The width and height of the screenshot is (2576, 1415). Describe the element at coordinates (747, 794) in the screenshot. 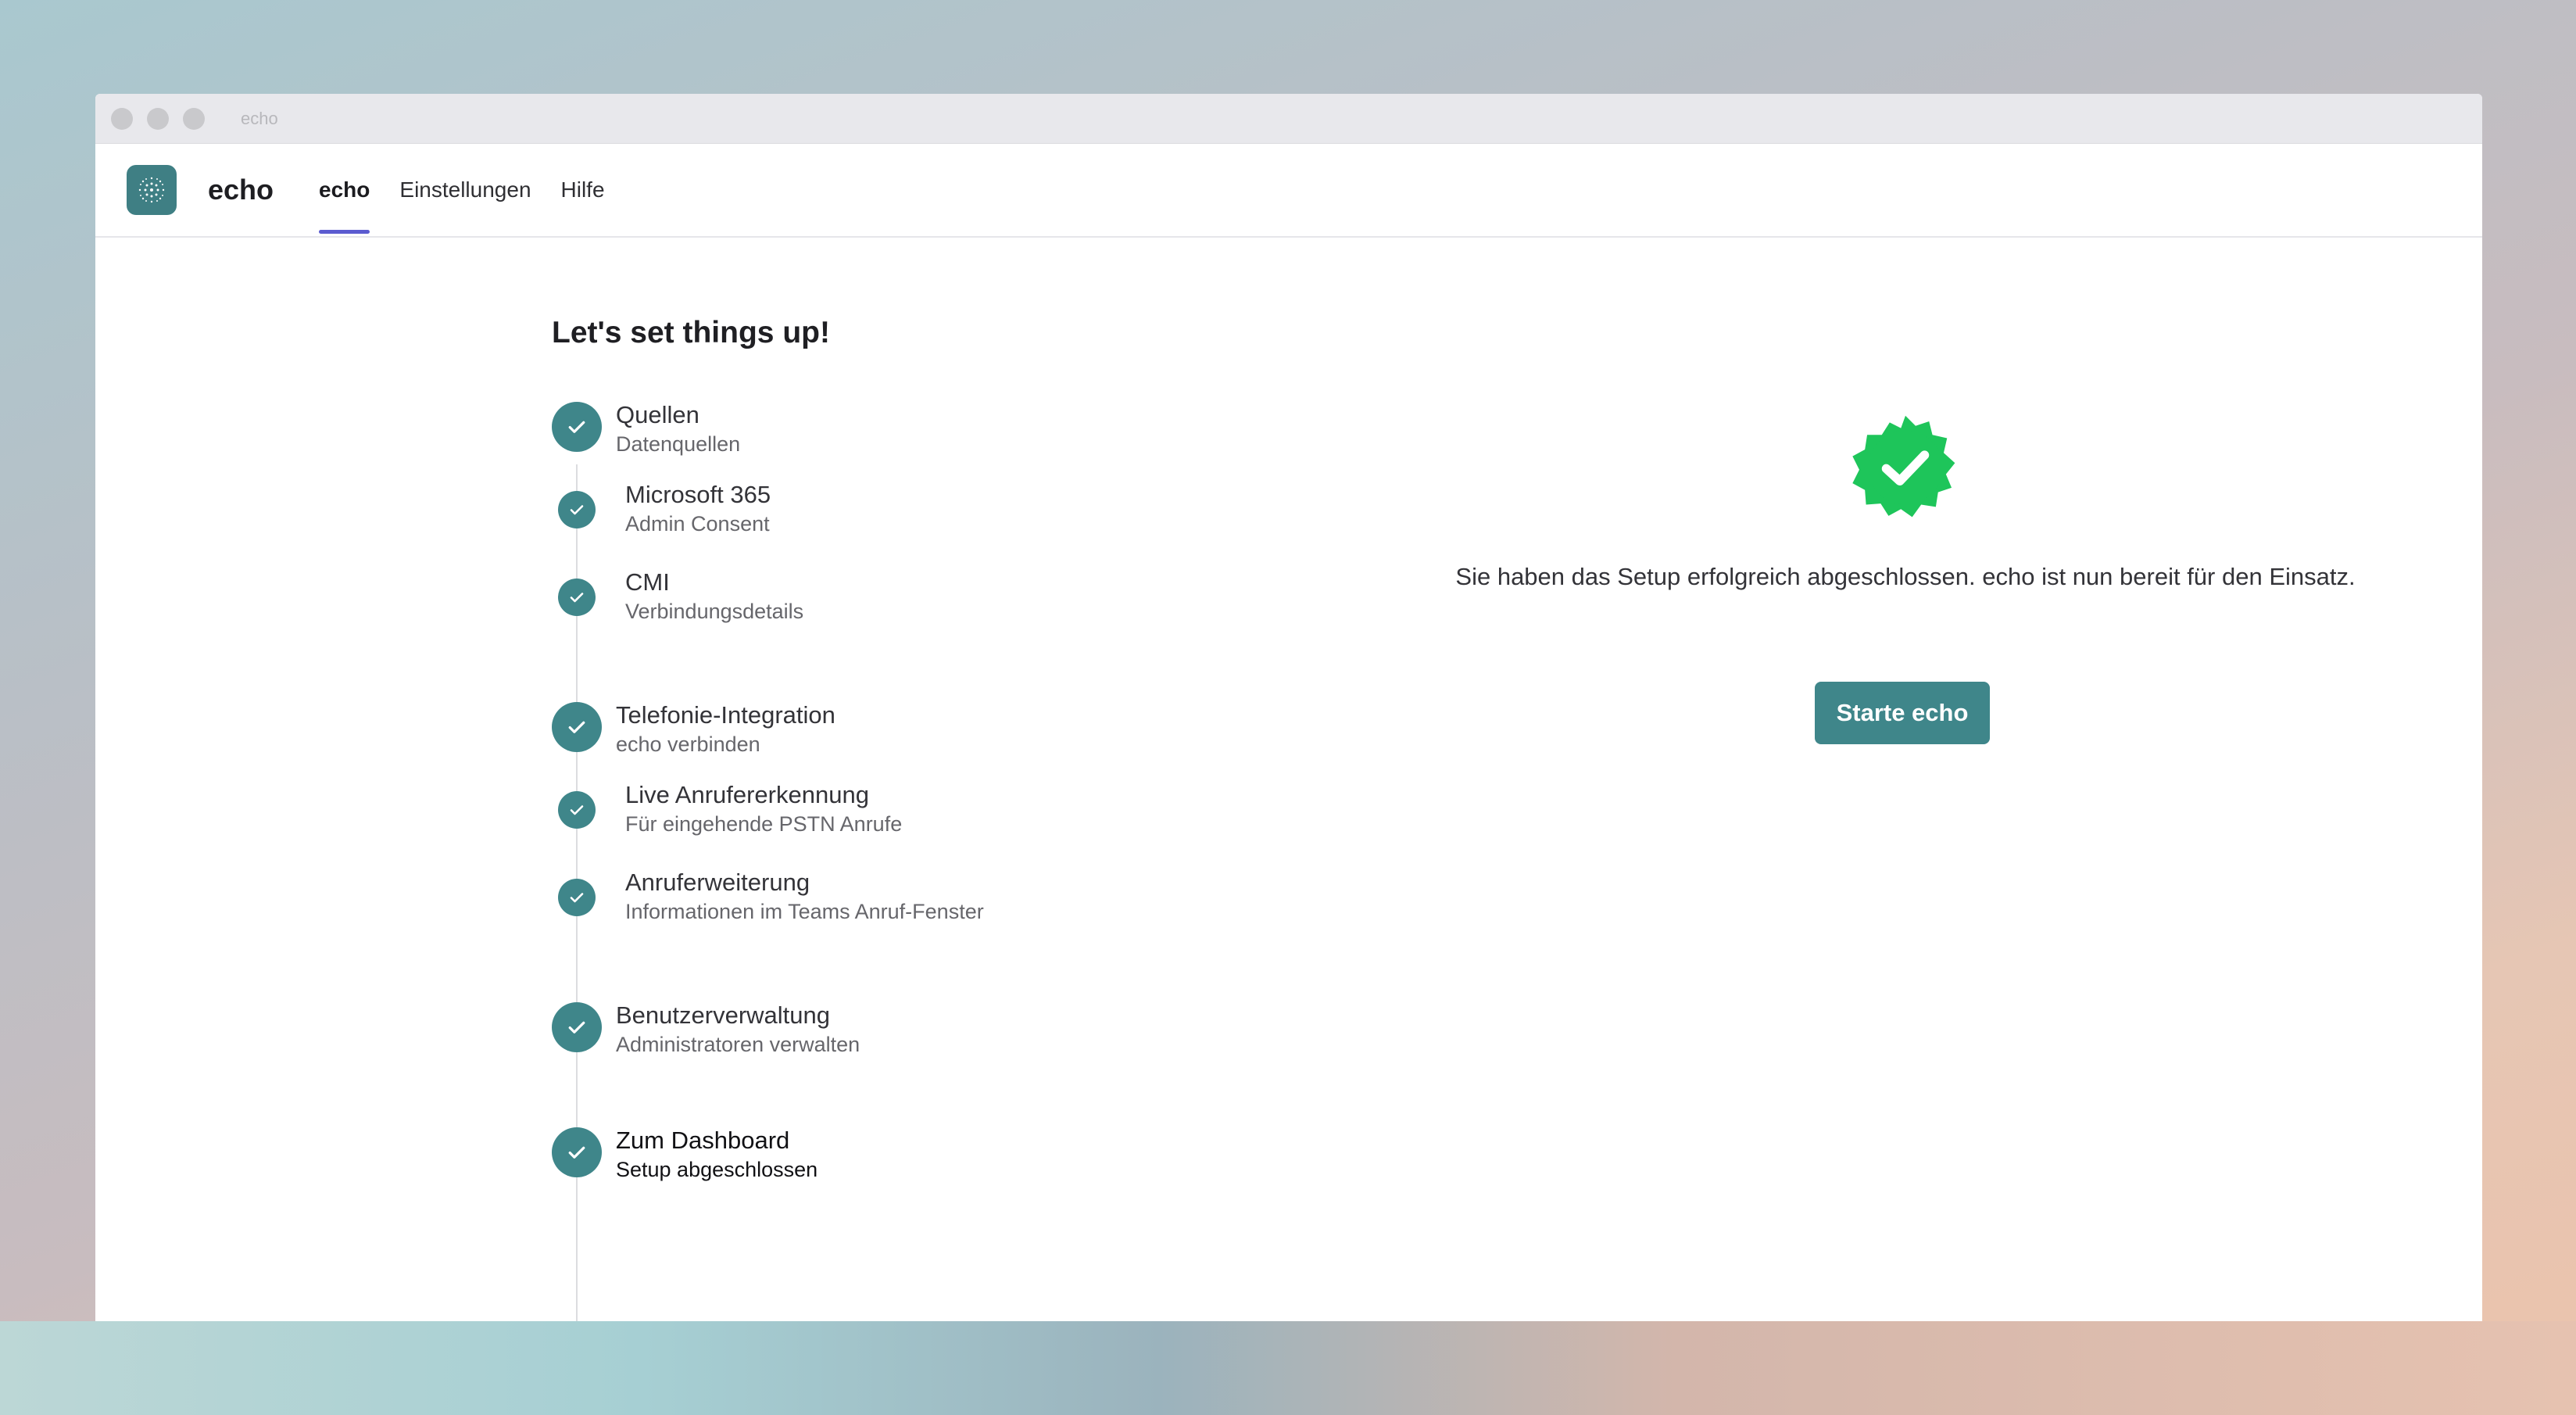

I see `step-title: Live Anrufererkennung` at that location.